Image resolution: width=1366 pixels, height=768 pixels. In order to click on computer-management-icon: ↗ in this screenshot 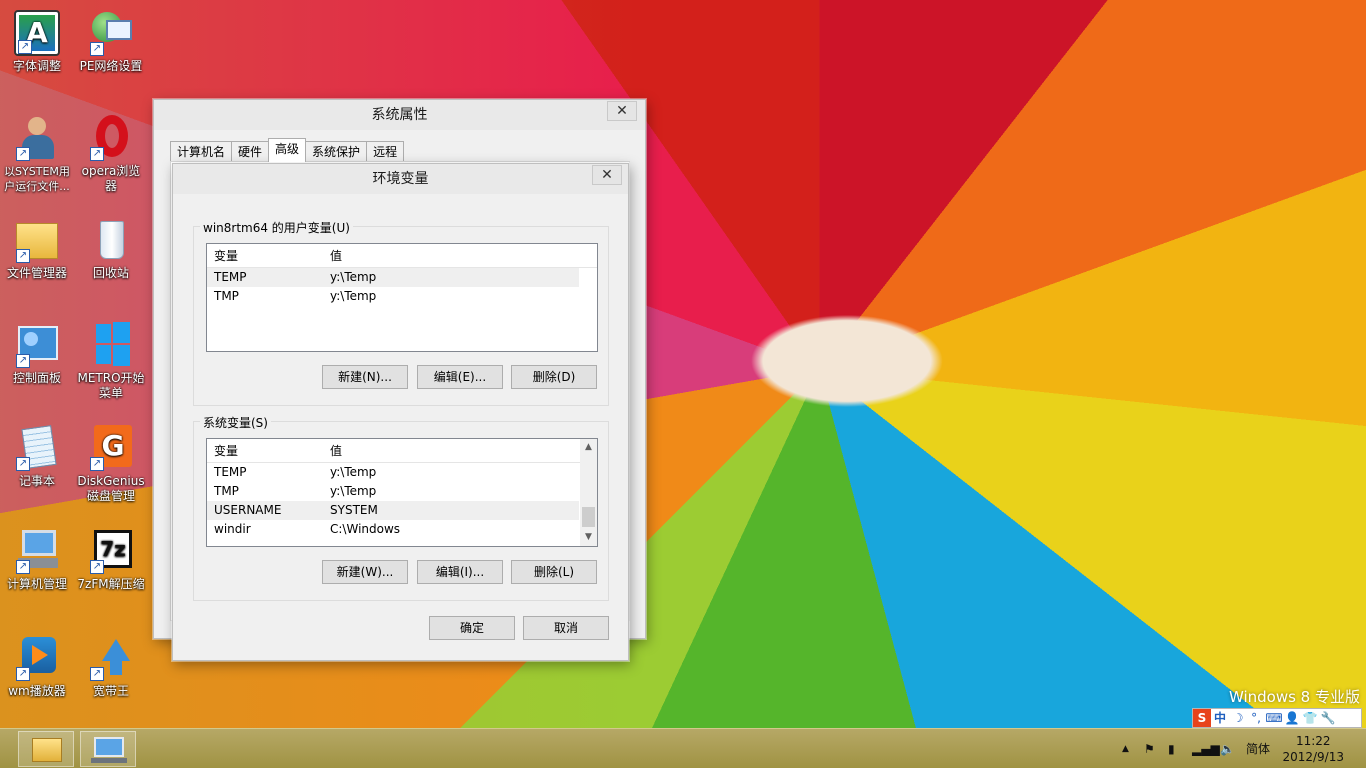, I will do `click(37, 551)`.